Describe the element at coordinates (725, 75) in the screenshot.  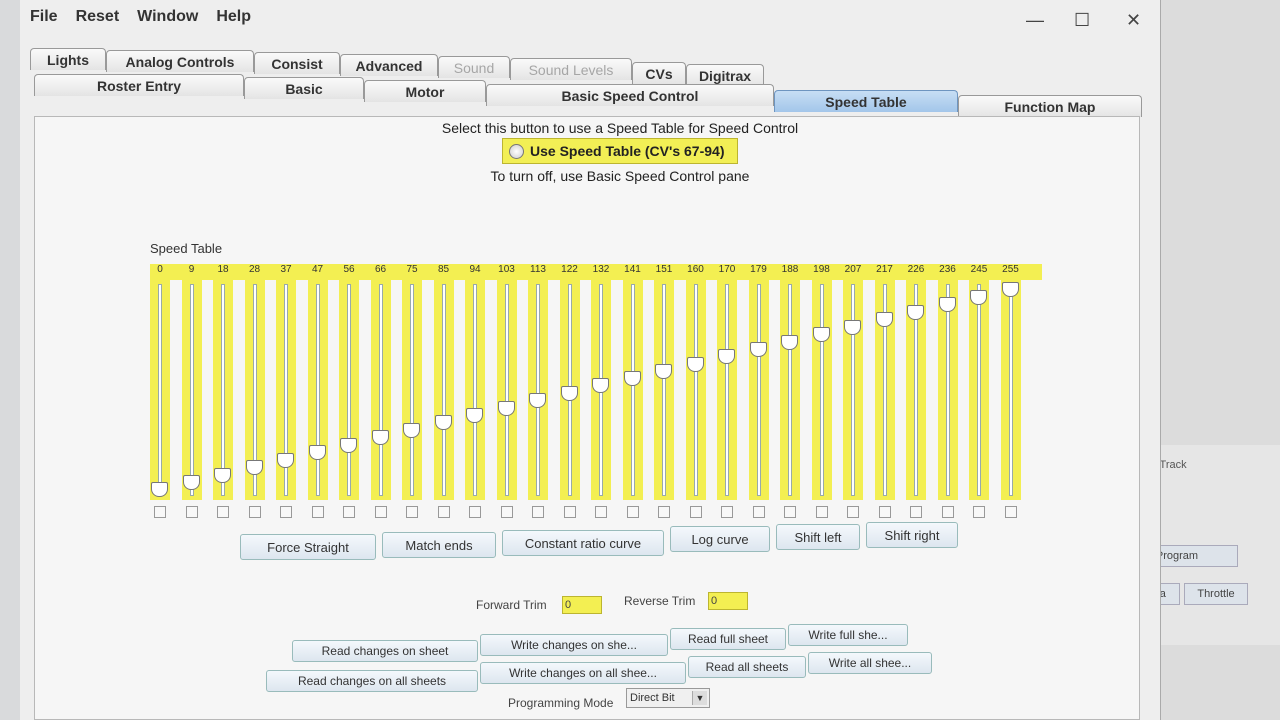
I see `tab-digitrax: Digitrax` at that location.